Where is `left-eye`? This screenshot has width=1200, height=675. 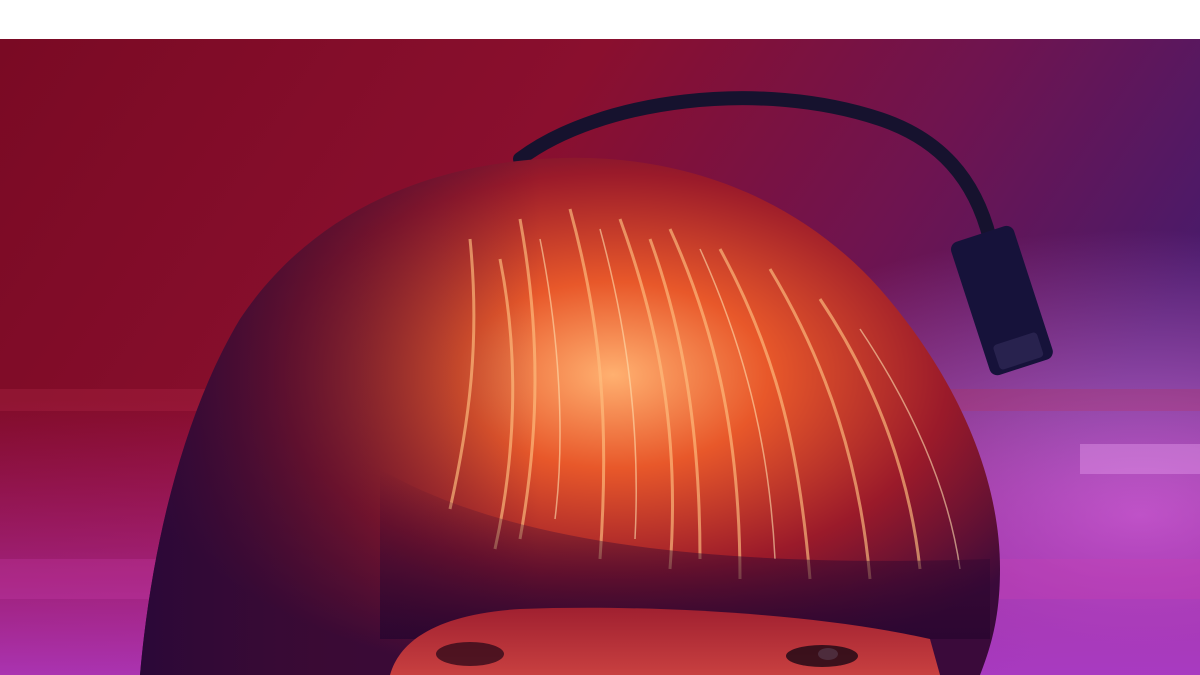
left-eye is located at coordinates (470, 654).